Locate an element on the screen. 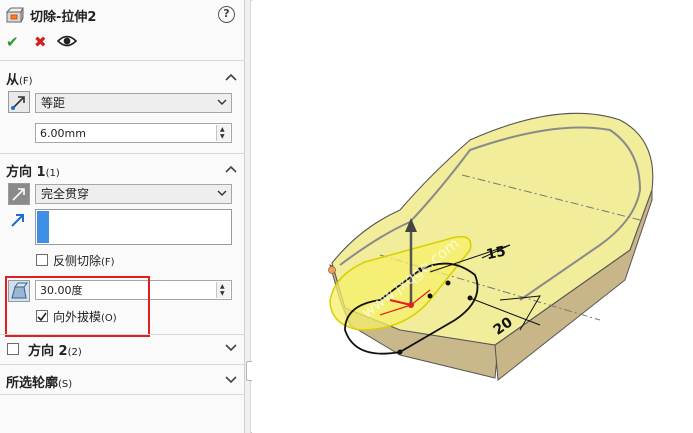 This screenshot has width=693, height=433. origin-point is located at coordinates (332, 270).